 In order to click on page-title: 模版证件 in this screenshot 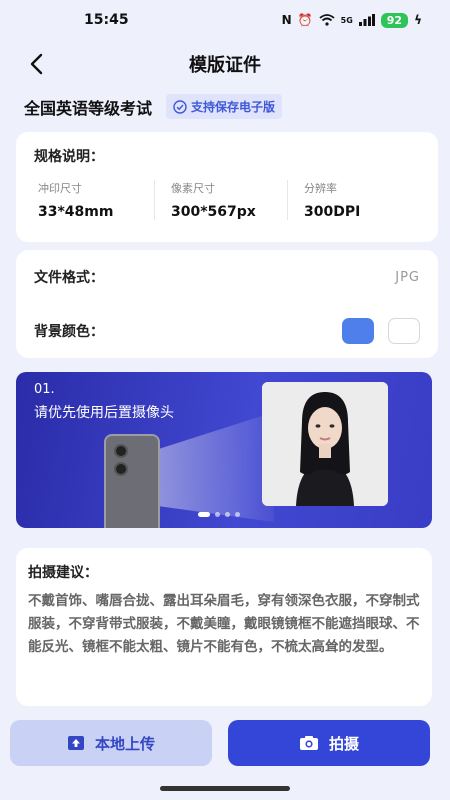, I will do `click(225, 65)`.